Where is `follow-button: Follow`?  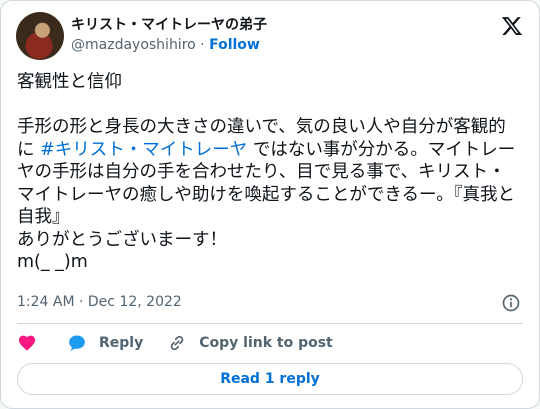
follow-button: Follow is located at coordinates (234, 45).